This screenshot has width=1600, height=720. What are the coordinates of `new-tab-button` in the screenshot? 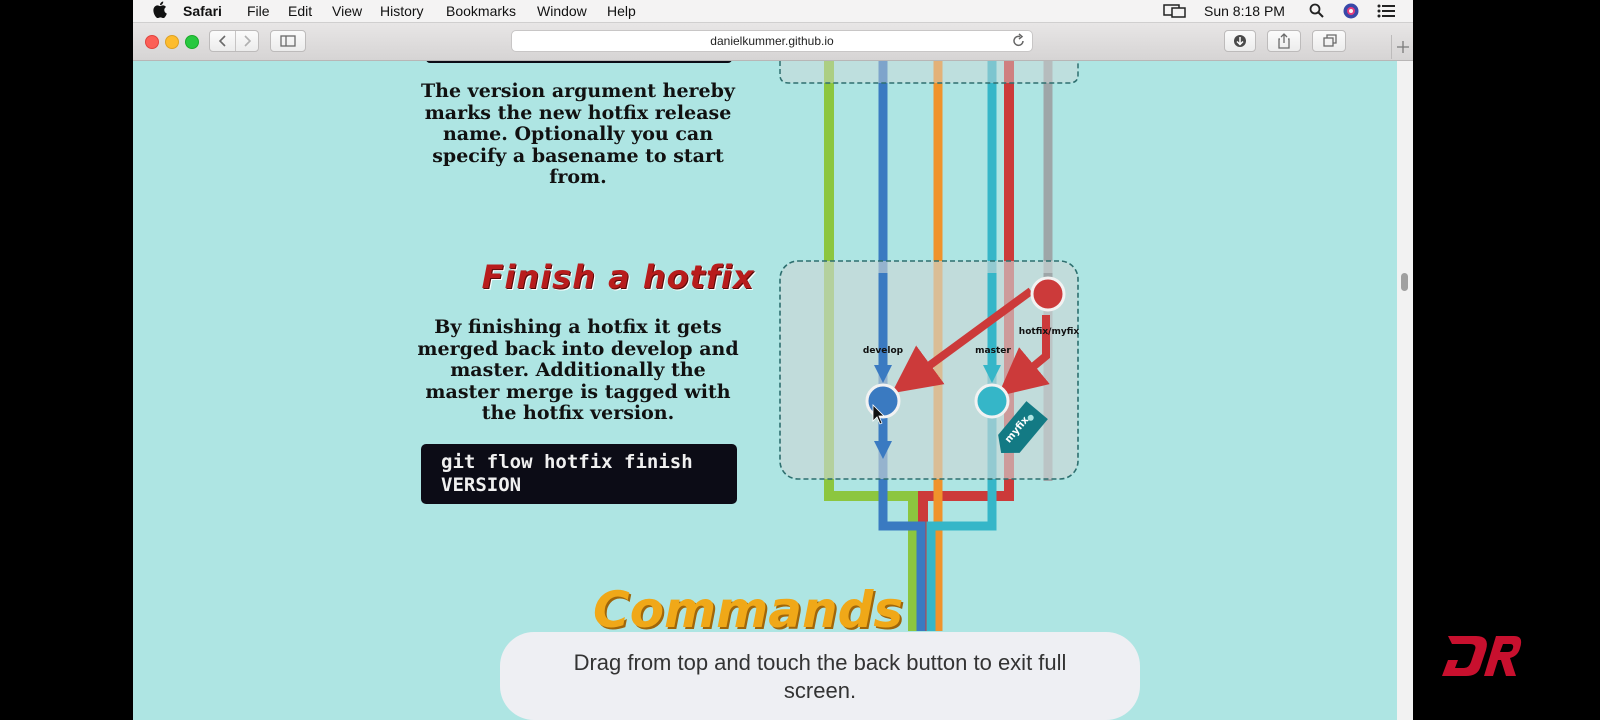 It's located at (1402, 47).